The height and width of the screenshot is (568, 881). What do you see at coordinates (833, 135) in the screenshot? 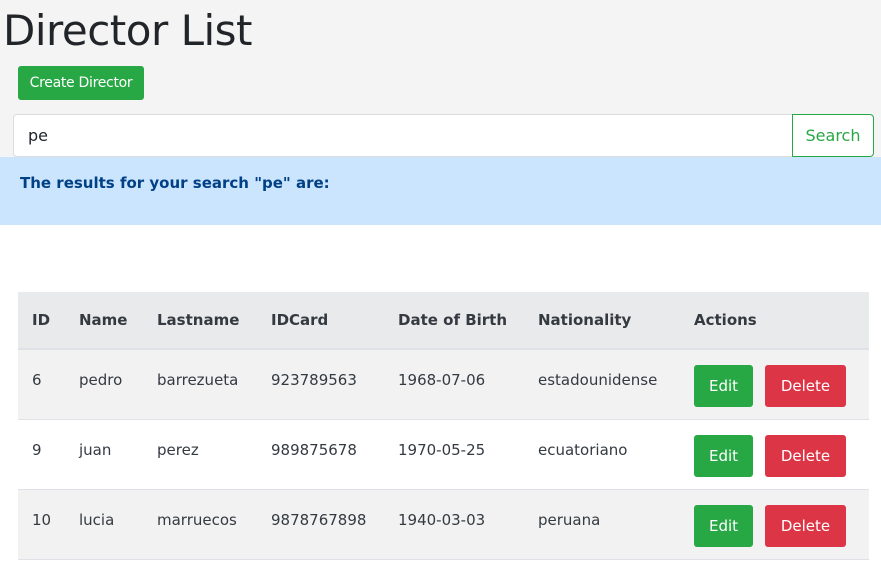
I see `search-button: Search` at bounding box center [833, 135].